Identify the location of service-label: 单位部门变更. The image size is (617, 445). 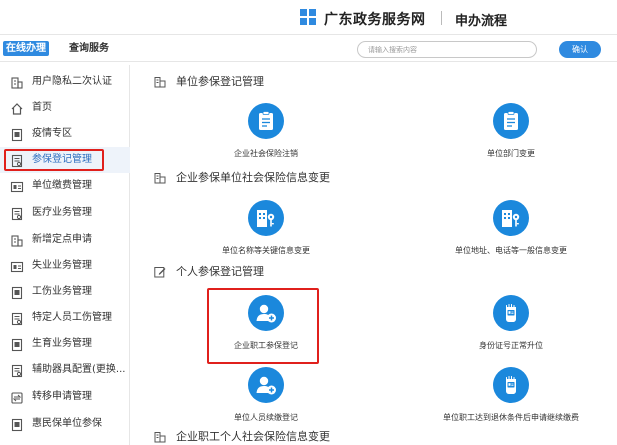
(511, 153).